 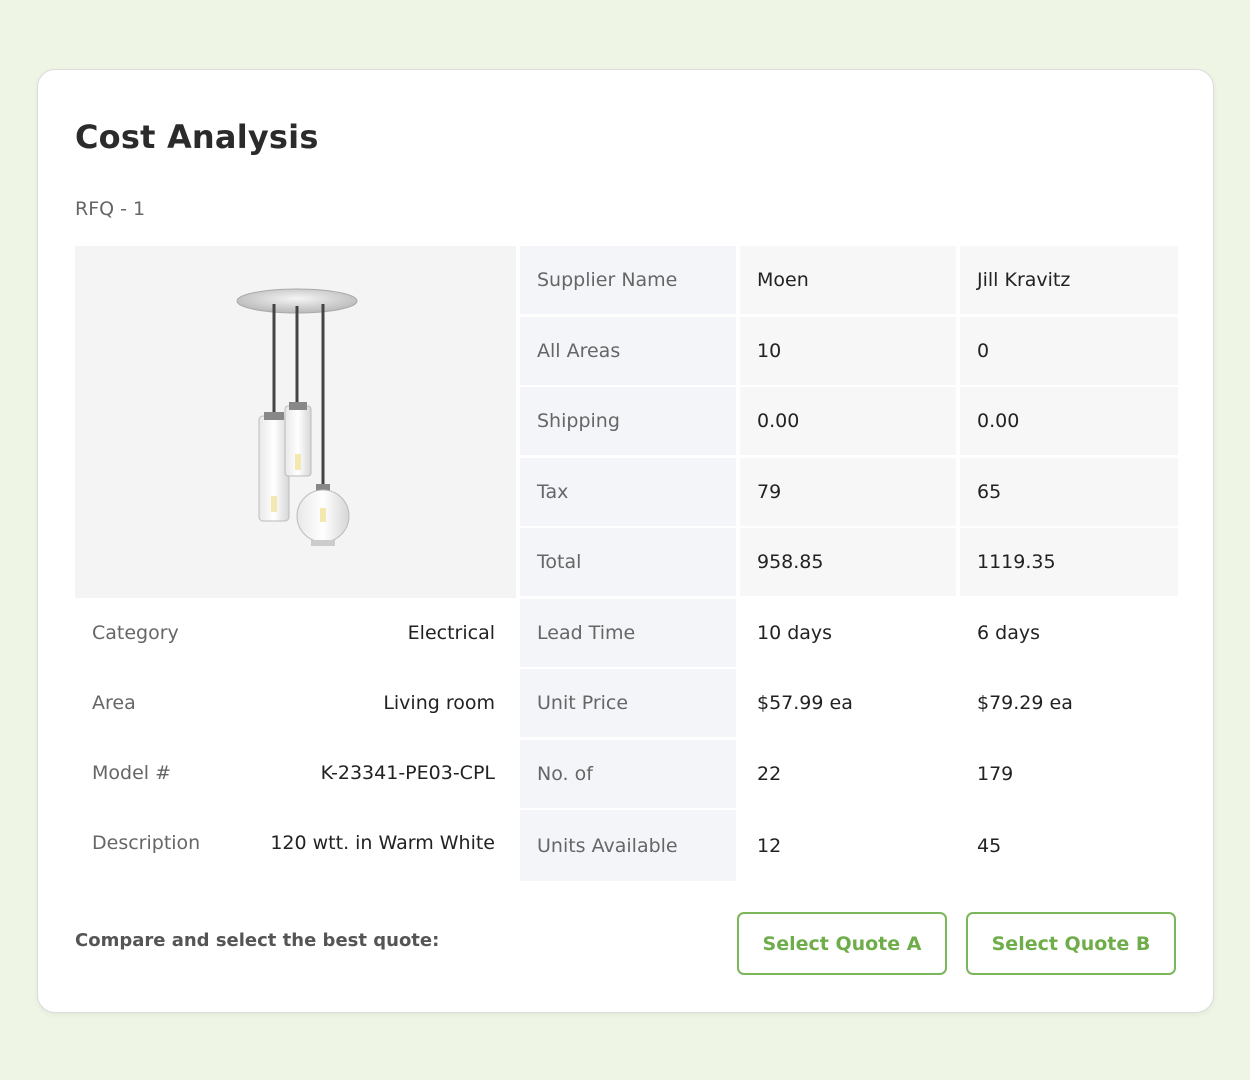 I want to click on quote-b-value: 6 days, so click(x=1008, y=633).